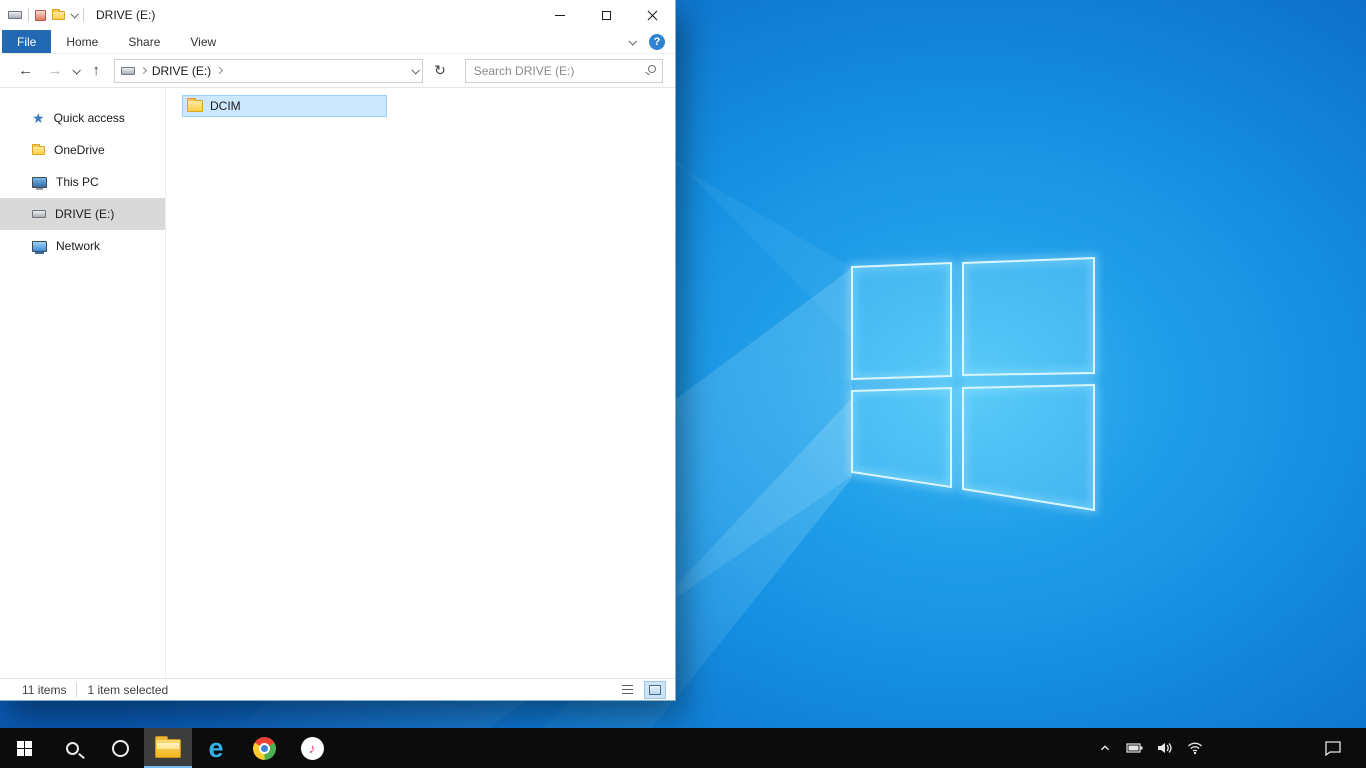 The height and width of the screenshot is (768, 1366). I want to click on breadcrumb-root: DRIVE (E:), so click(181, 71).